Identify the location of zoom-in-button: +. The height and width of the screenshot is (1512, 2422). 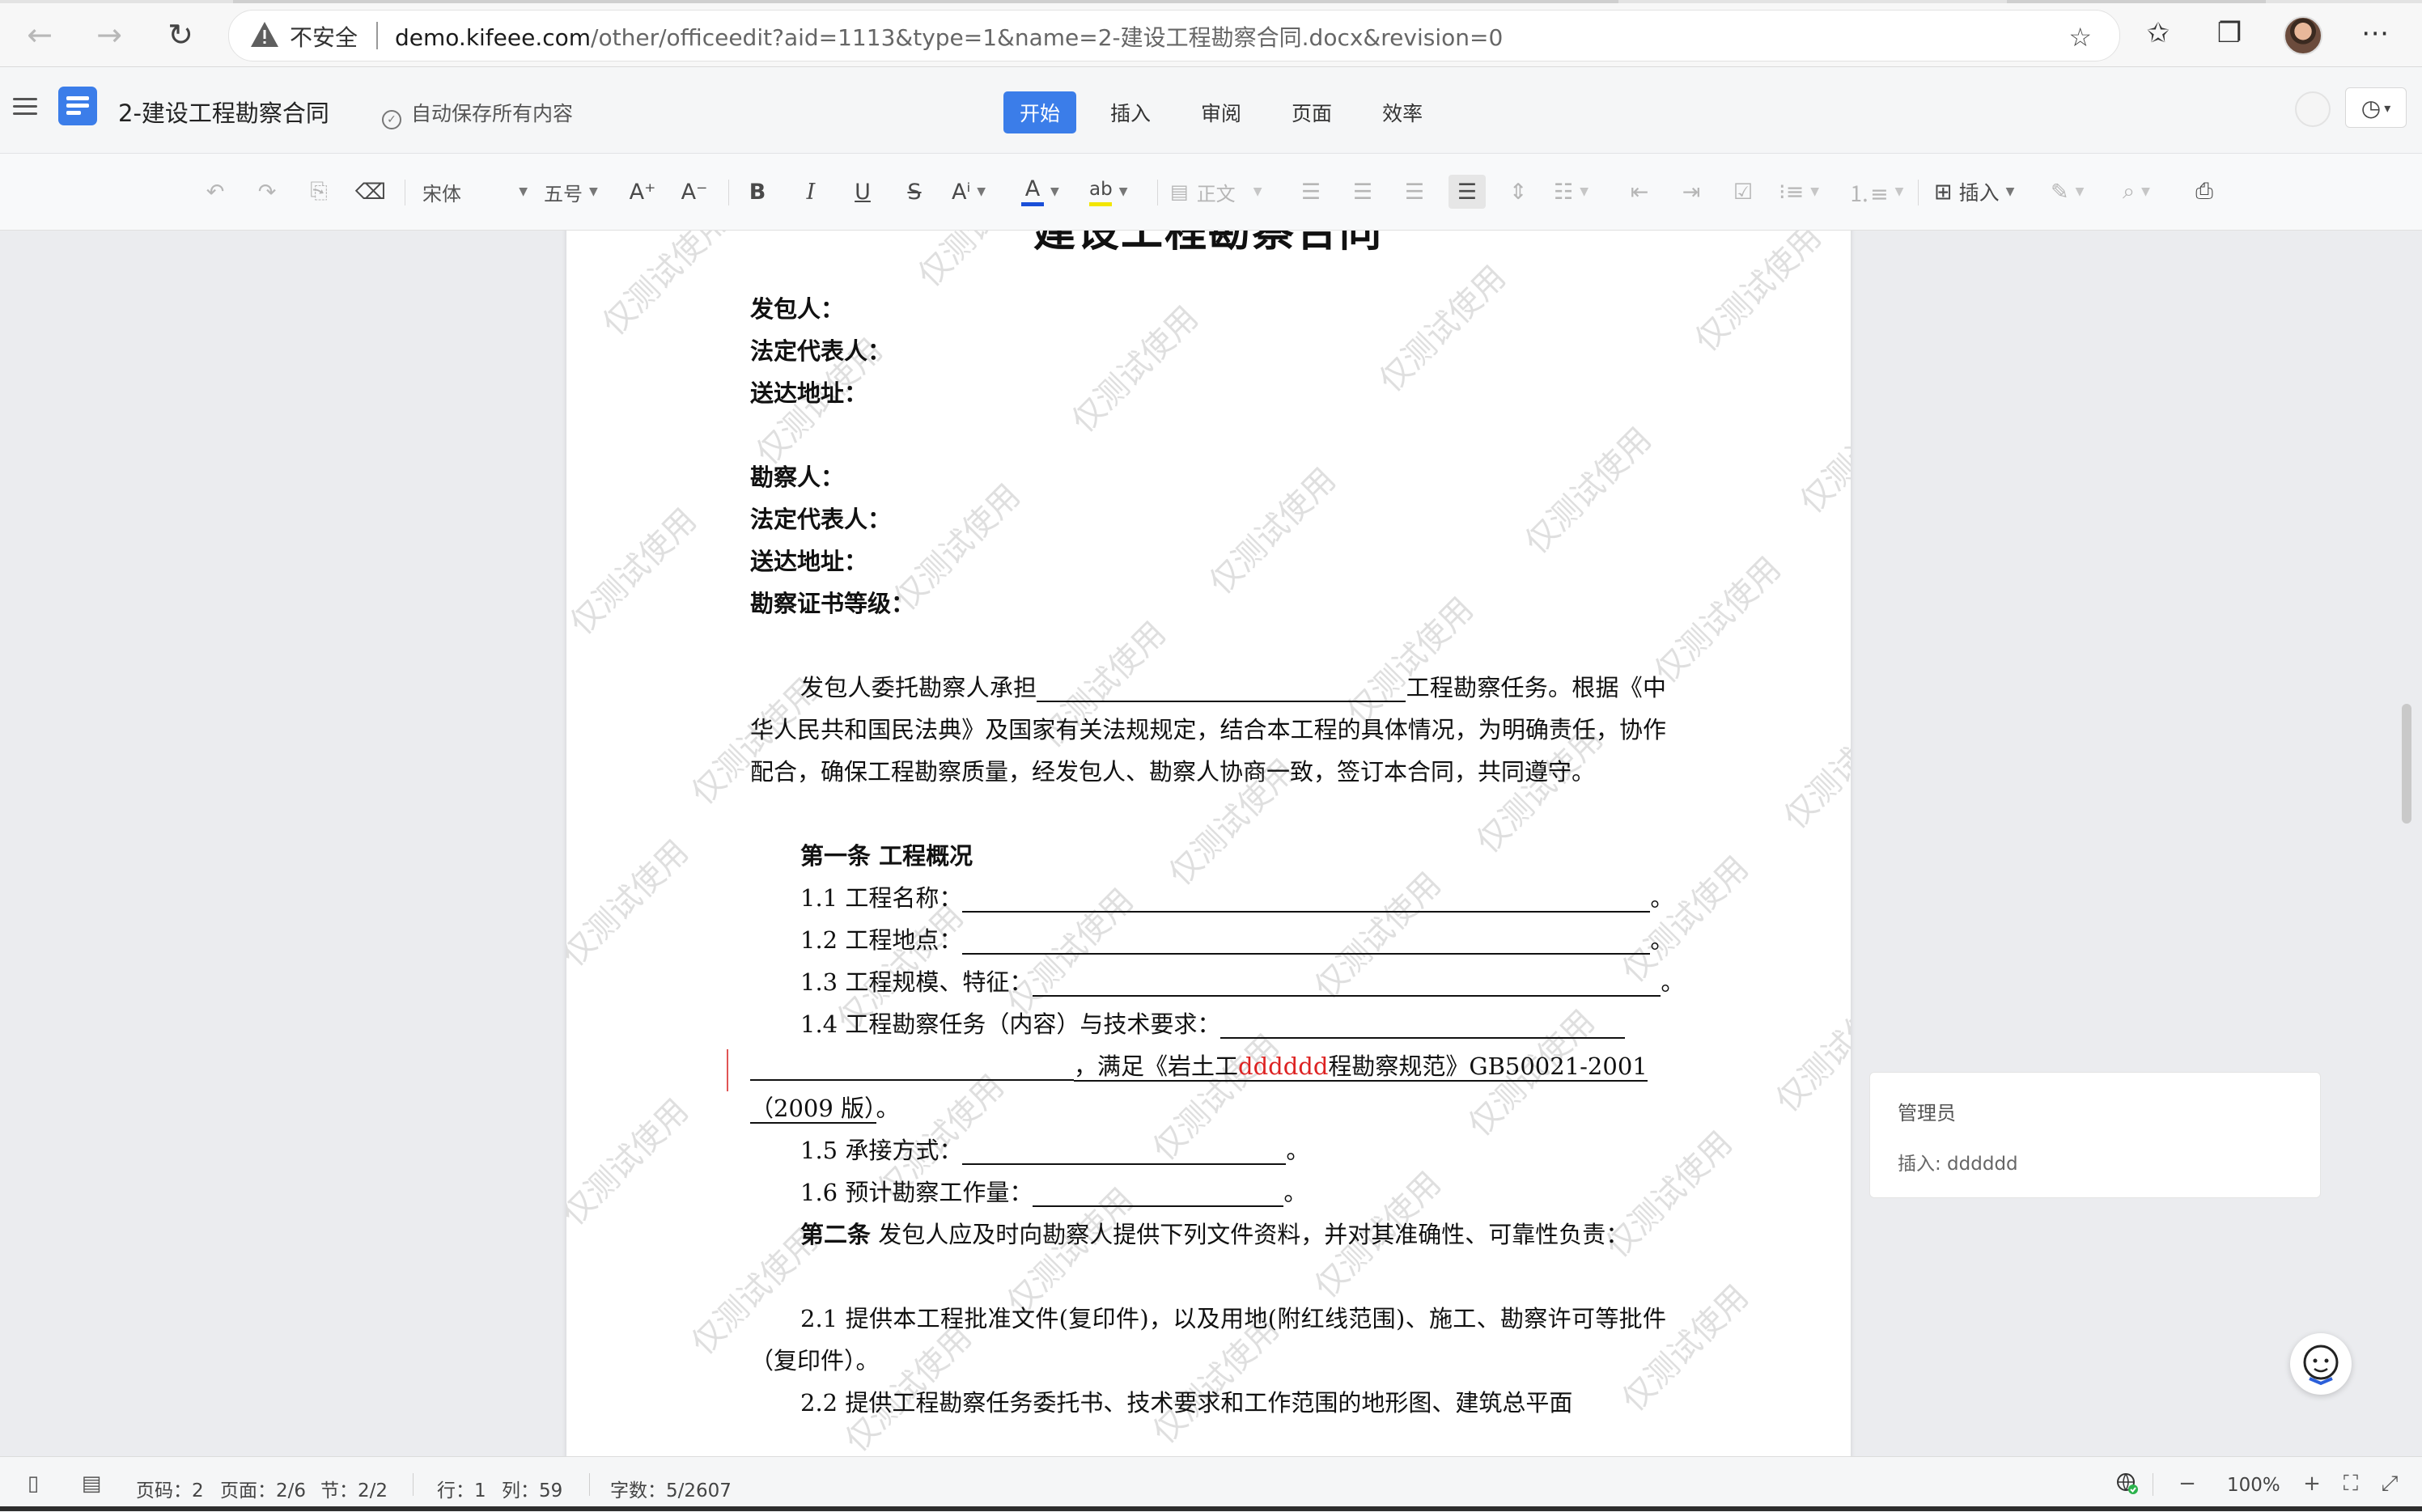
(2312, 1483).